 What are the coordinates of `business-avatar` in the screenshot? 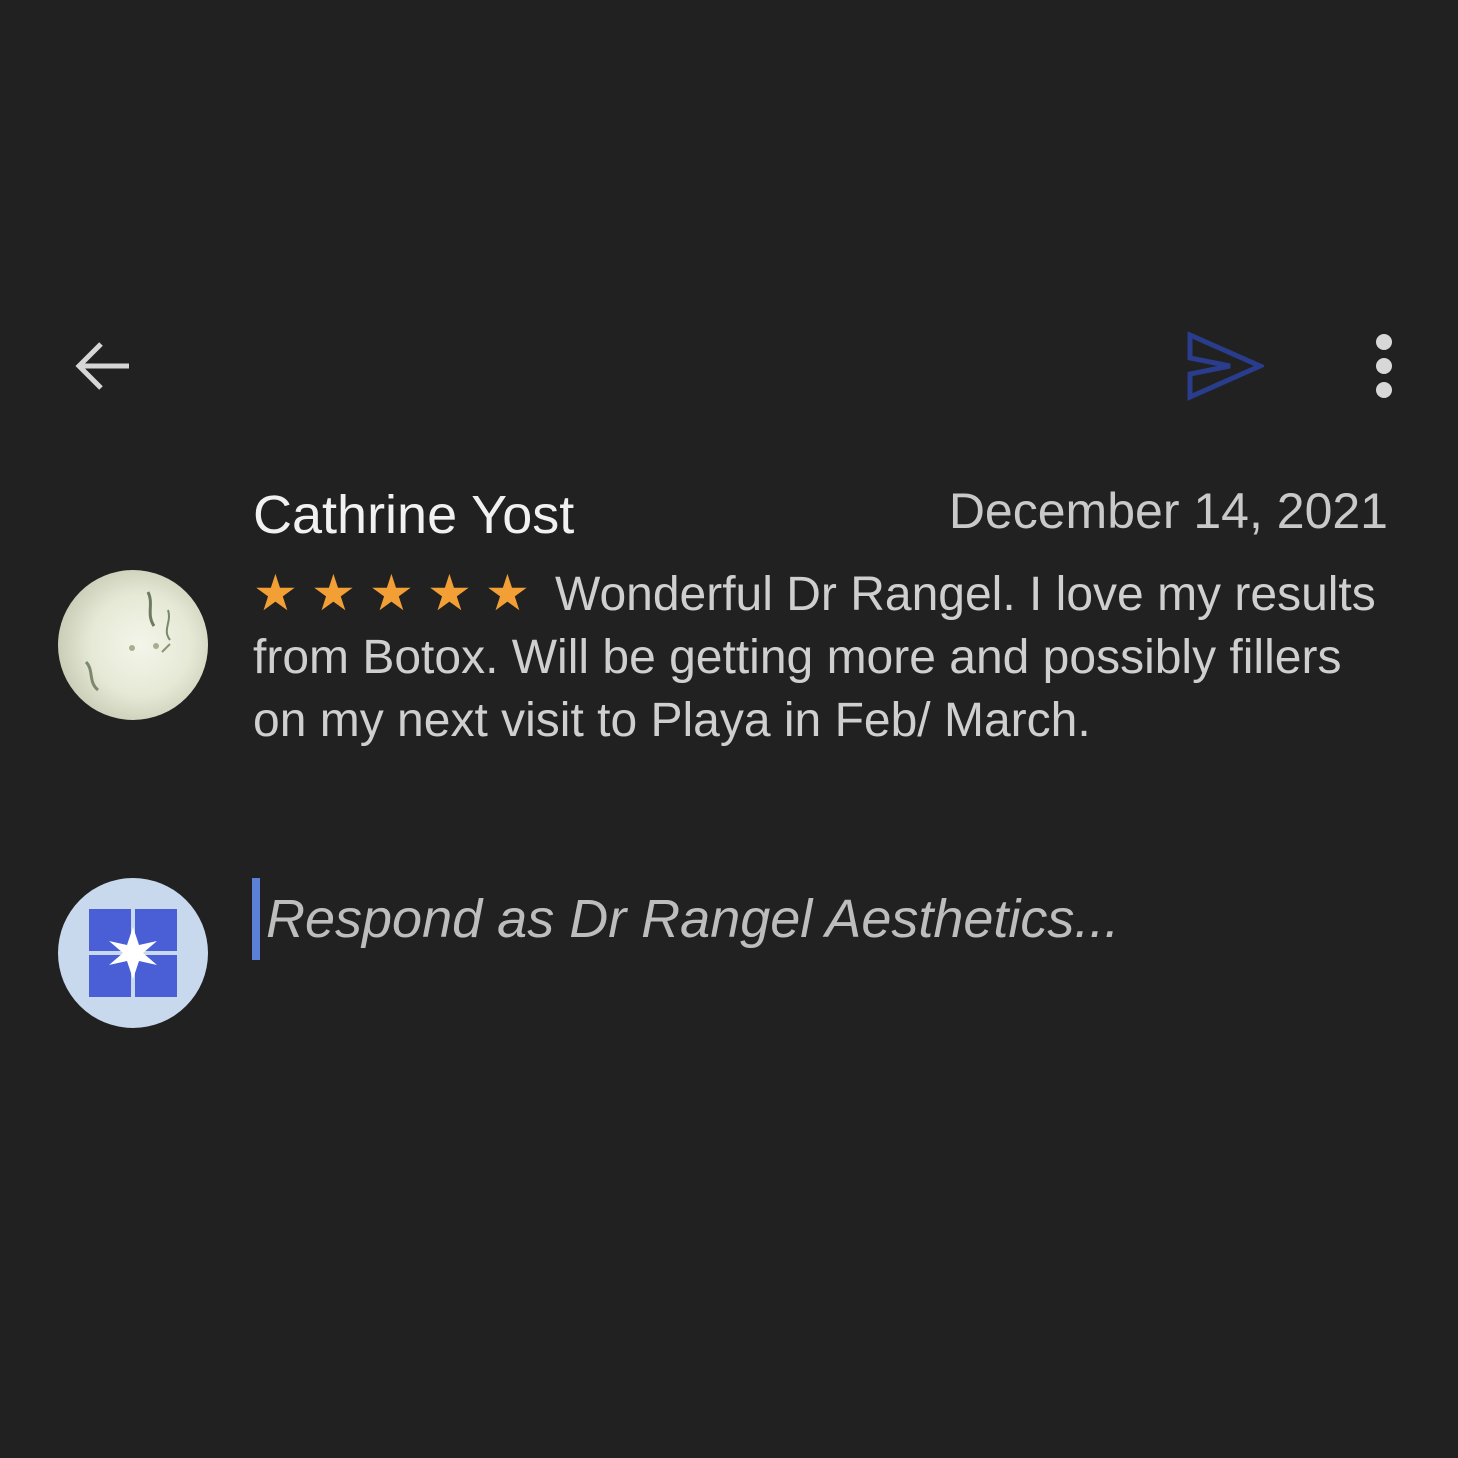 It's located at (133, 953).